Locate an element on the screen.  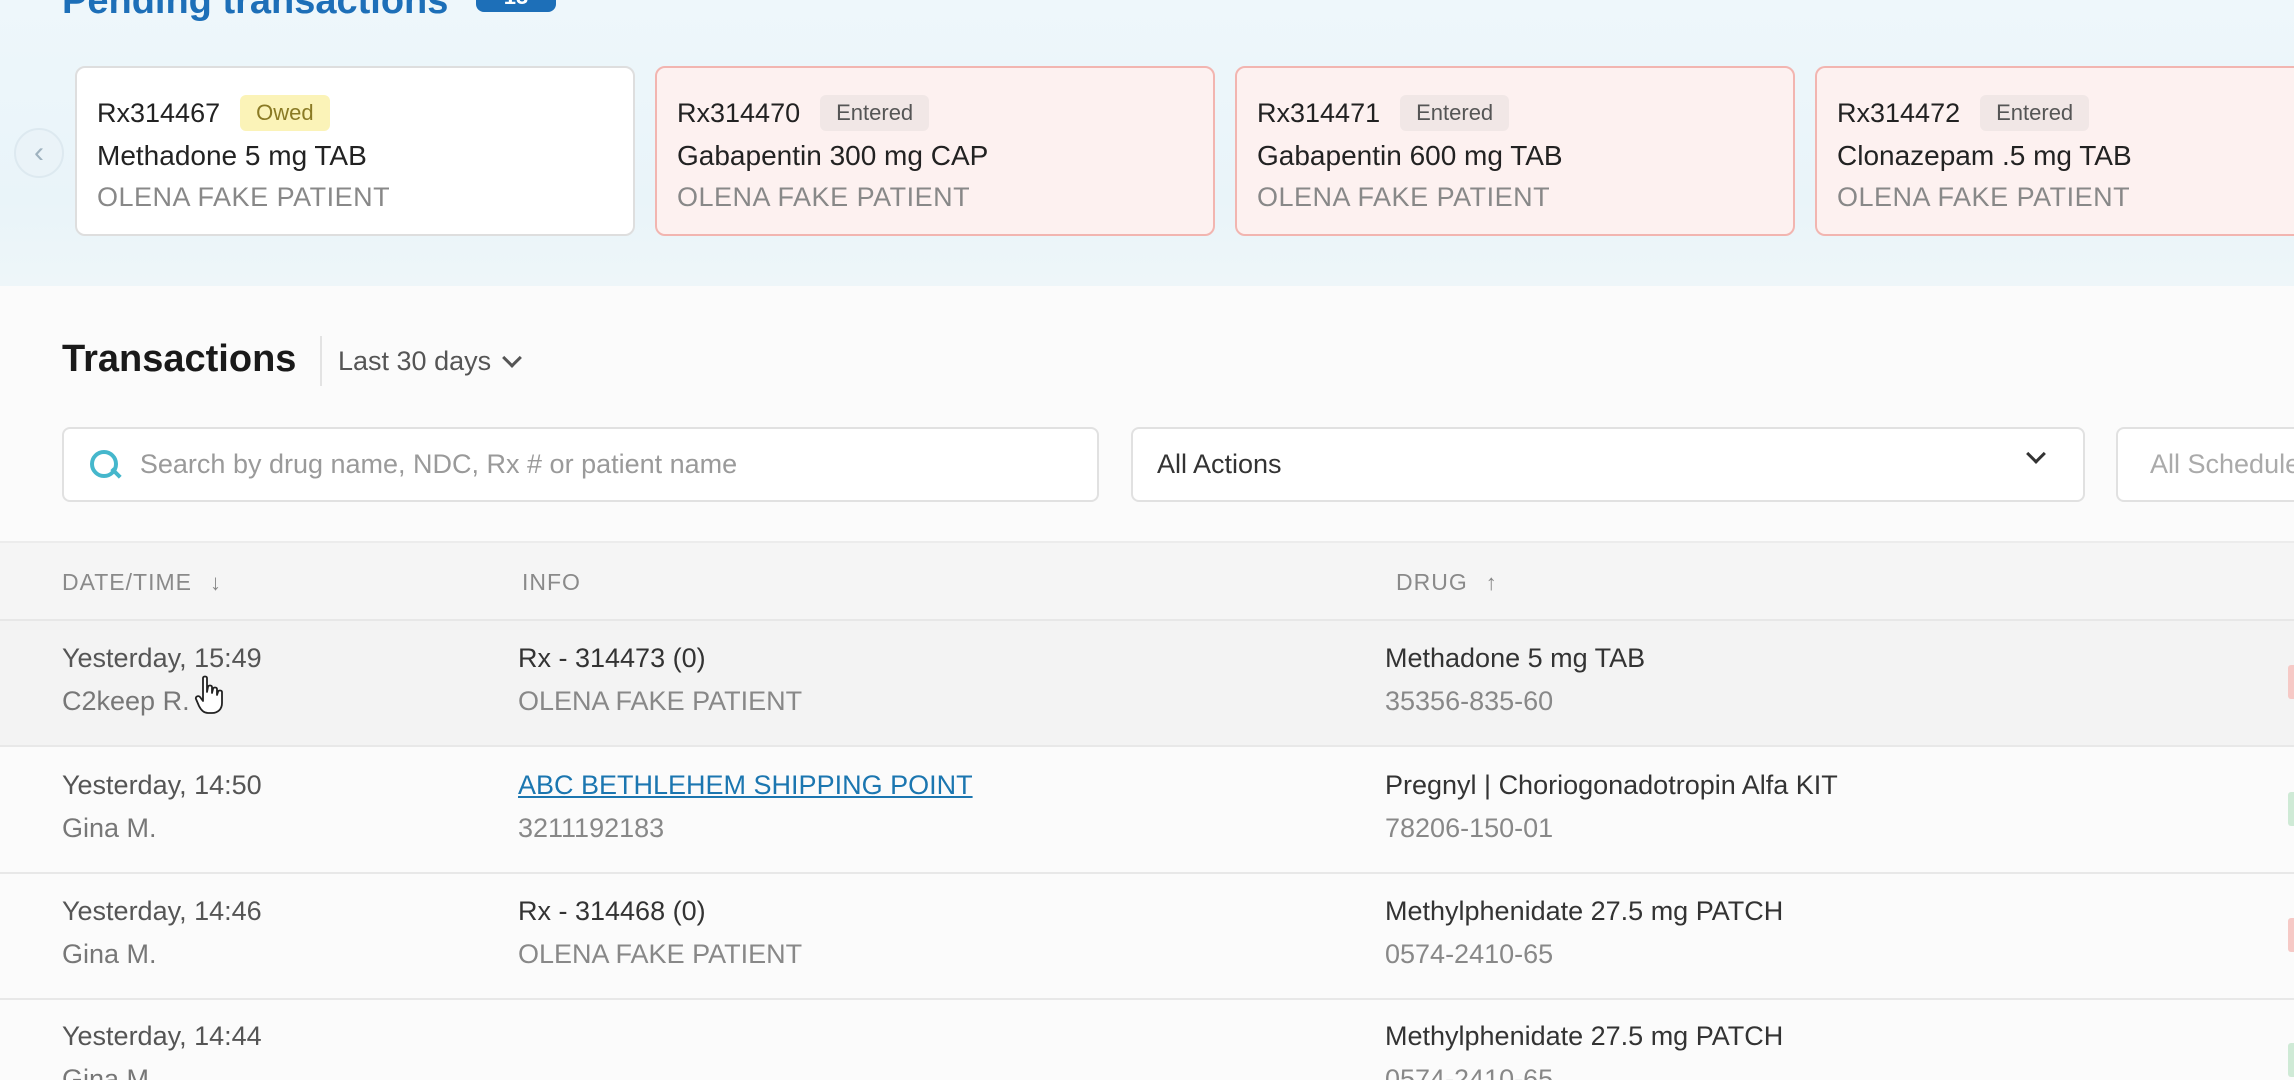
pending-title: Pending transactions is located at coordinates (255, 11).